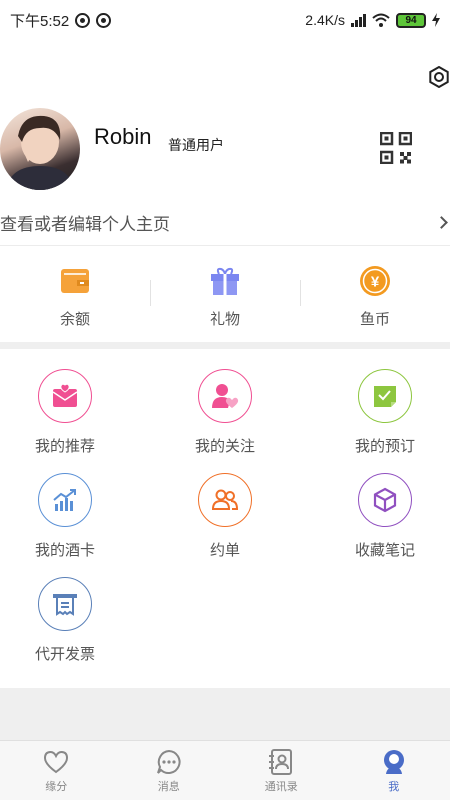  I want to click on gear-icon, so click(439, 77).